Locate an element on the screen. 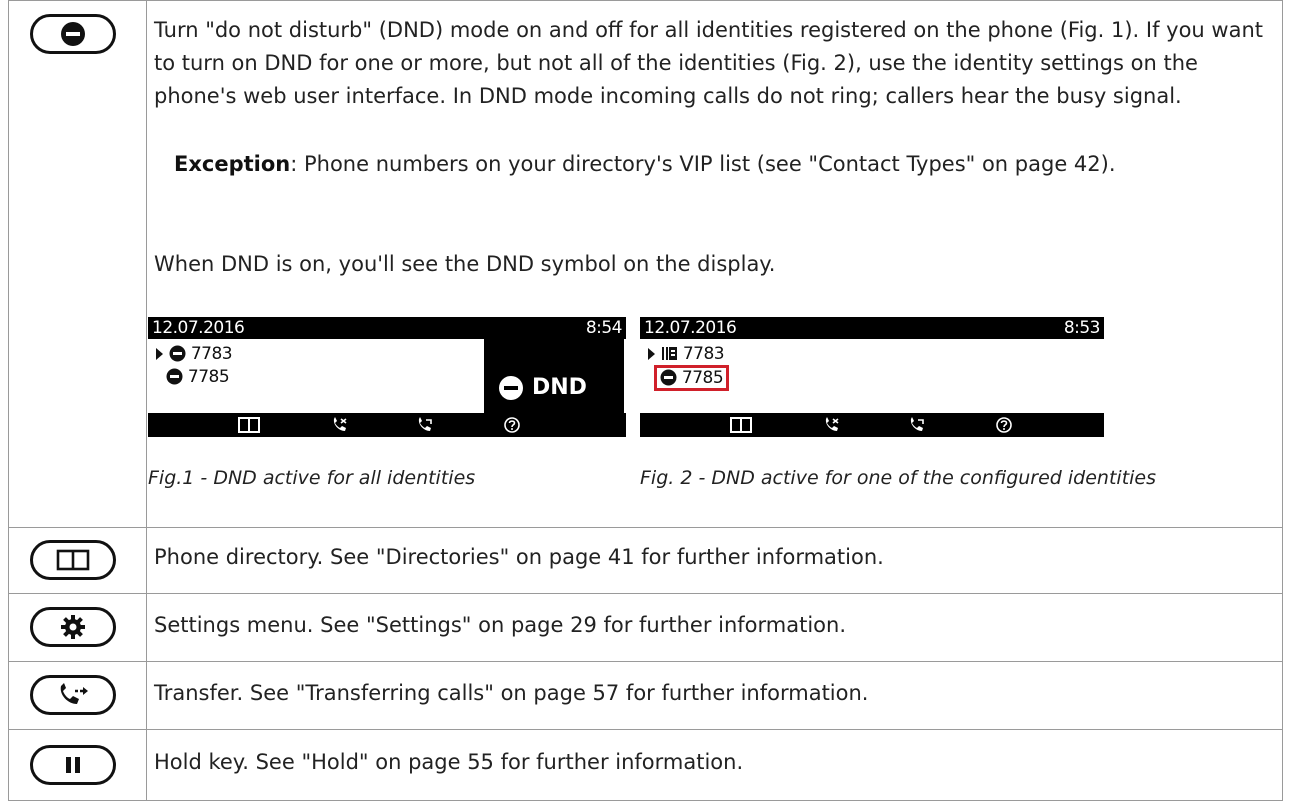 The width and height of the screenshot is (1290, 801). transfer-key is located at coordinates (73, 695).